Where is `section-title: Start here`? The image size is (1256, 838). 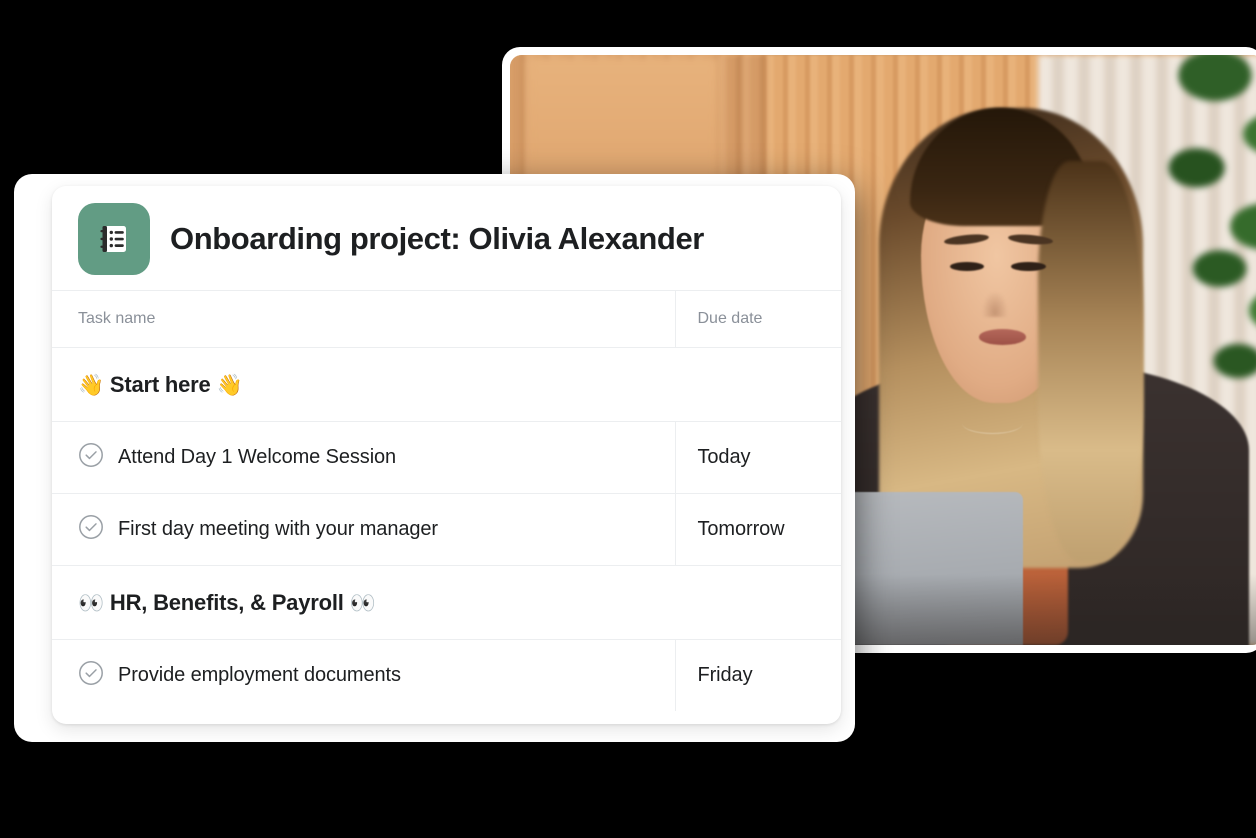
section-title: Start here is located at coordinates (160, 384).